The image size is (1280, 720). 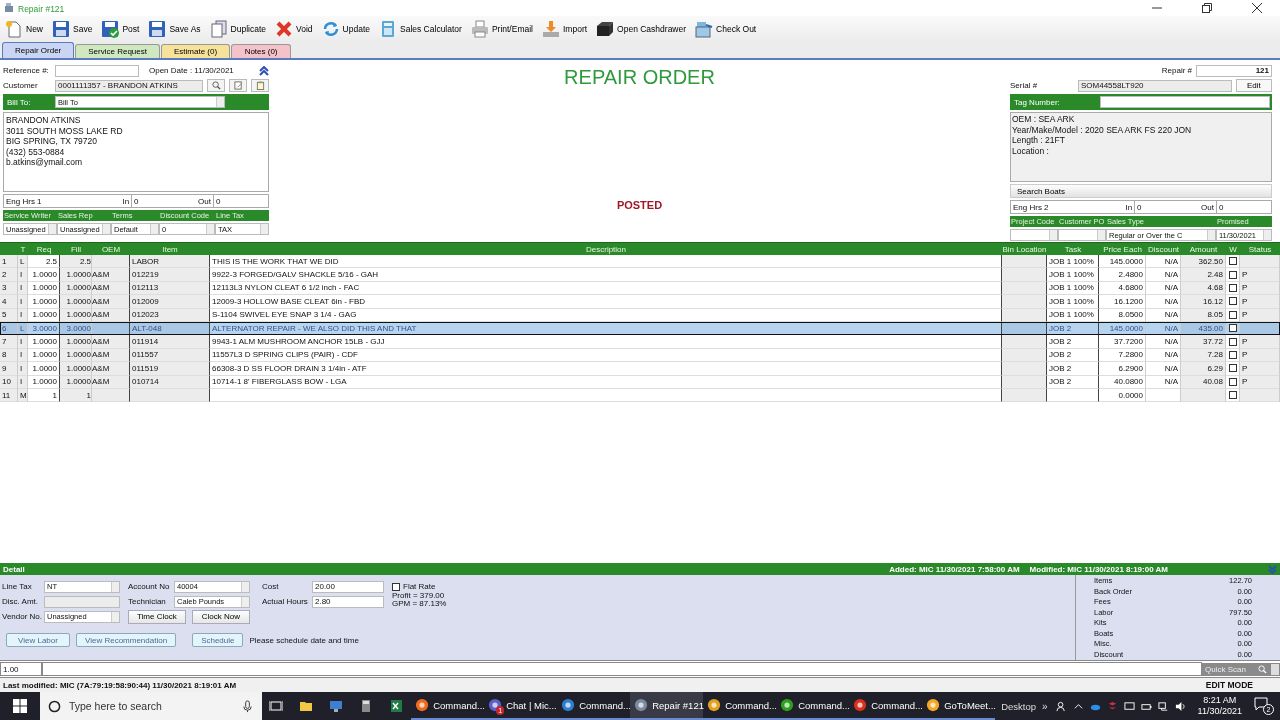 What do you see at coordinates (606, 249) in the screenshot?
I see `column-header: Description` at bounding box center [606, 249].